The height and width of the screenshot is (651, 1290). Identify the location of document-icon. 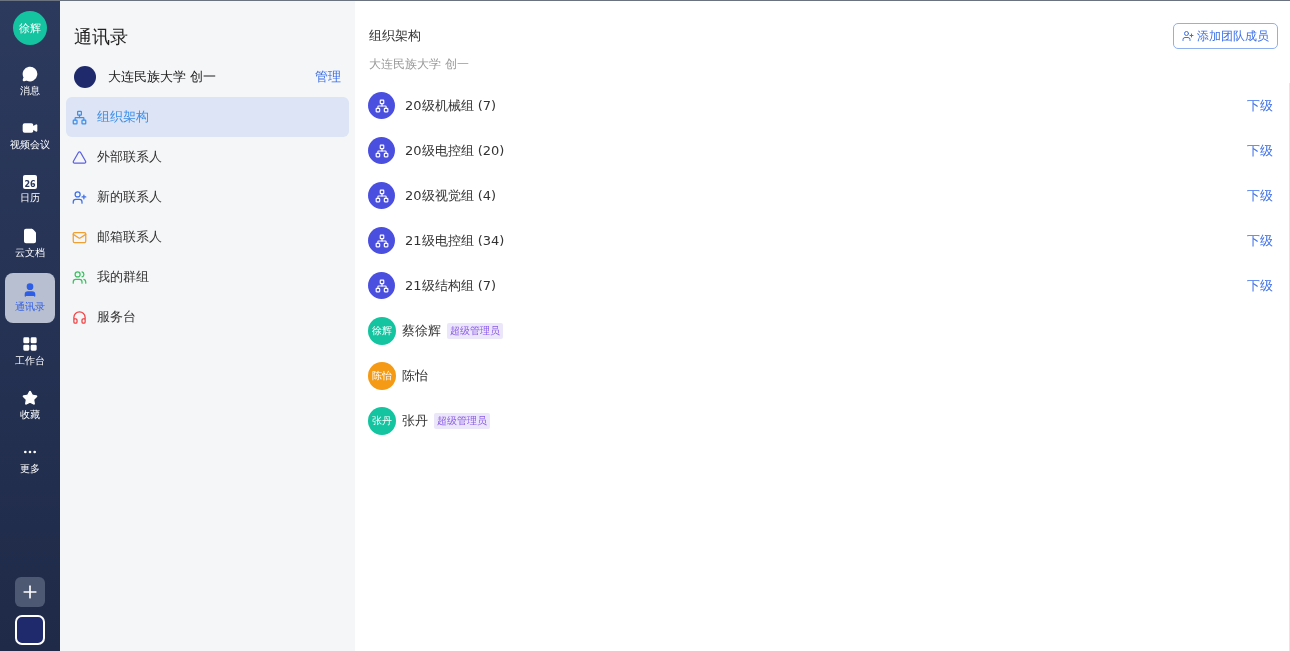
(30, 236).